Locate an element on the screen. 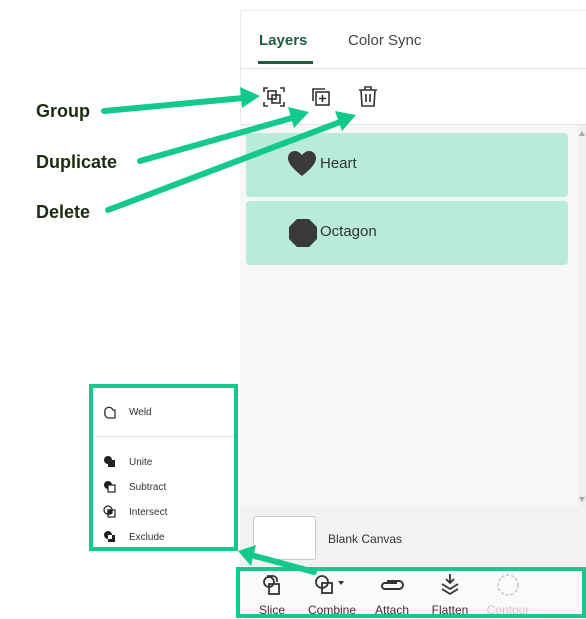 The width and height of the screenshot is (586, 619). arrow-combine-head is located at coordinates (247, 555).